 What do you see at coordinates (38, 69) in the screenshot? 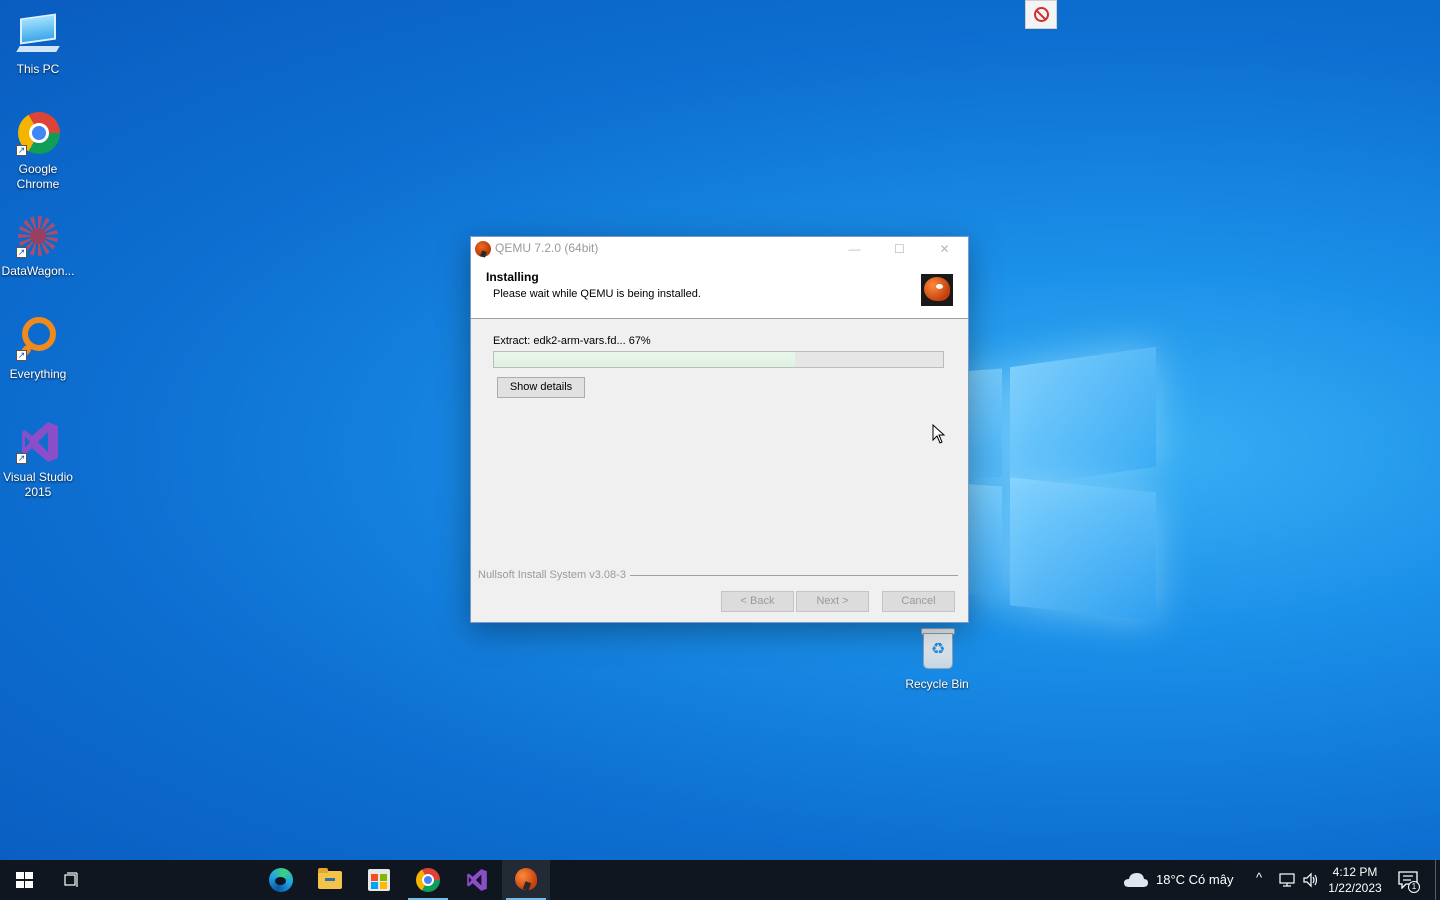
I see `desktop-icon-label: This PC` at bounding box center [38, 69].